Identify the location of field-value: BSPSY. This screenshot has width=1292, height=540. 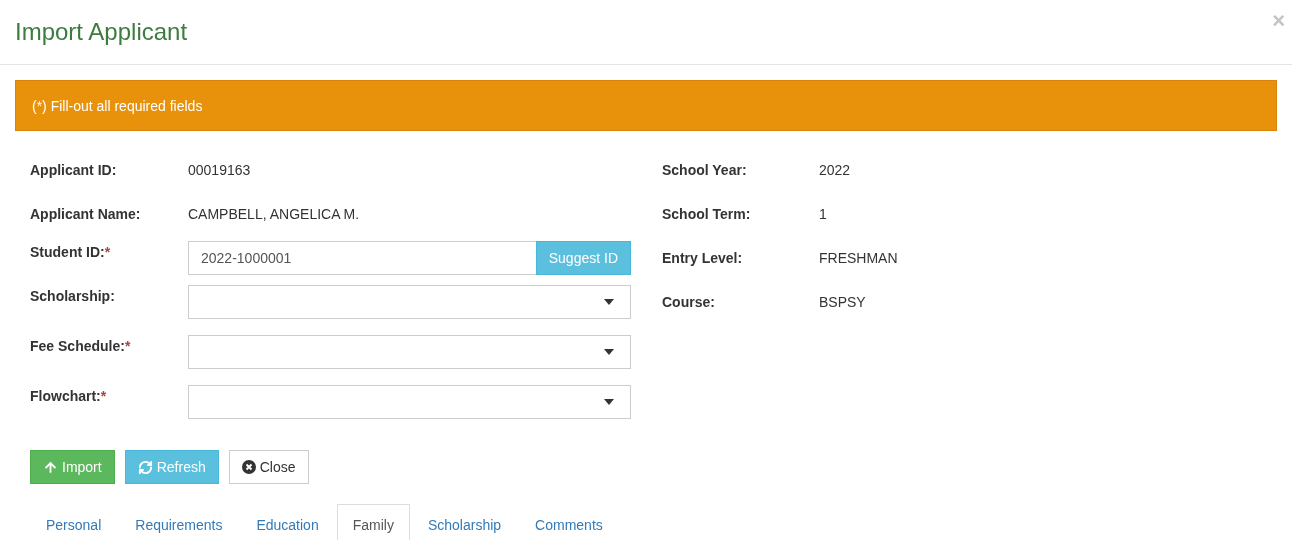
(843, 302).